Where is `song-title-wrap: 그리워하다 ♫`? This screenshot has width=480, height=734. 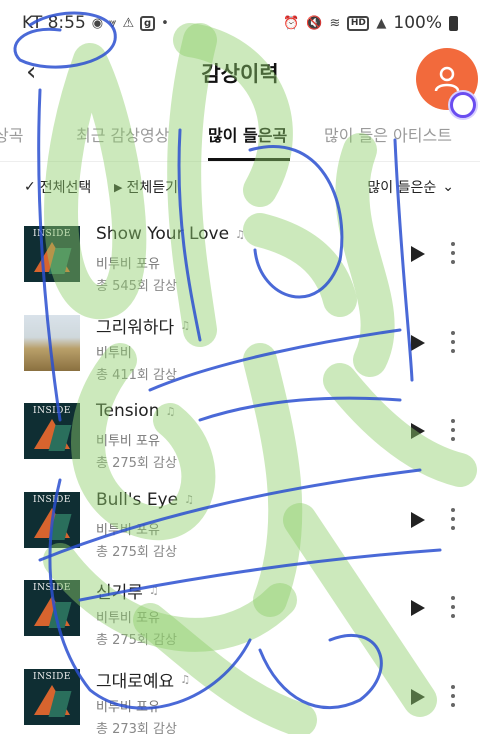
song-title-wrap: 그리워하다 ♫ is located at coordinates (143, 325).